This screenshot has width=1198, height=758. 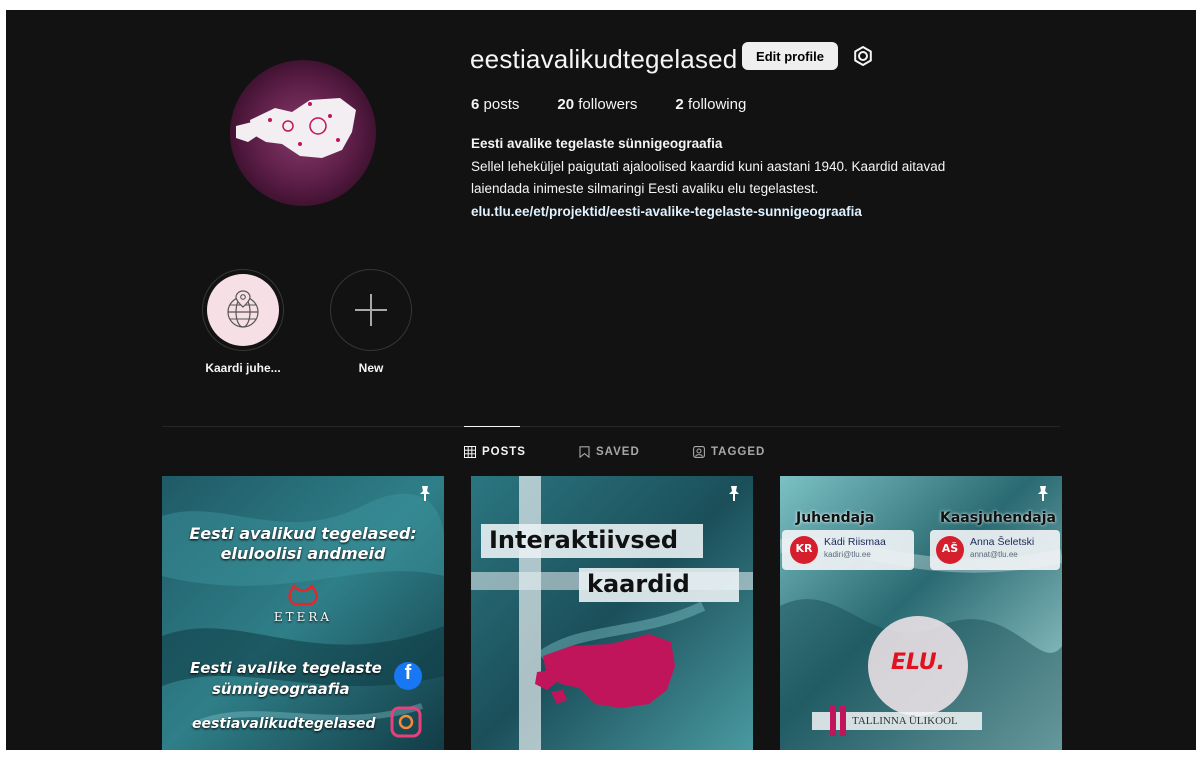 I want to click on co-supervisor-initials: AŠ, so click(x=950, y=548).